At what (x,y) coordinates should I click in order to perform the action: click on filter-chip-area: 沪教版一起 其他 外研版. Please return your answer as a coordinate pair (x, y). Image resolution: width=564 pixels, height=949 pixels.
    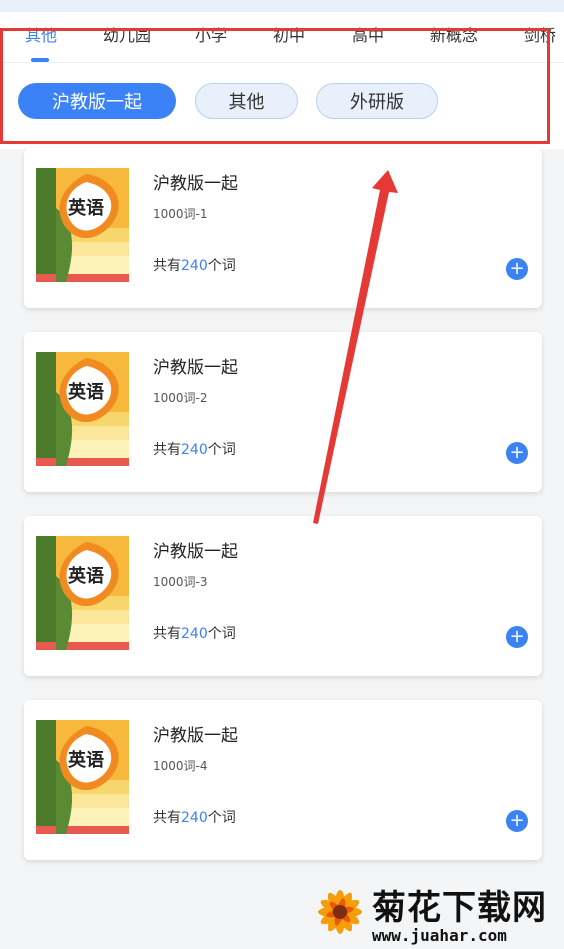
    Looking at the image, I should click on (282, 106).